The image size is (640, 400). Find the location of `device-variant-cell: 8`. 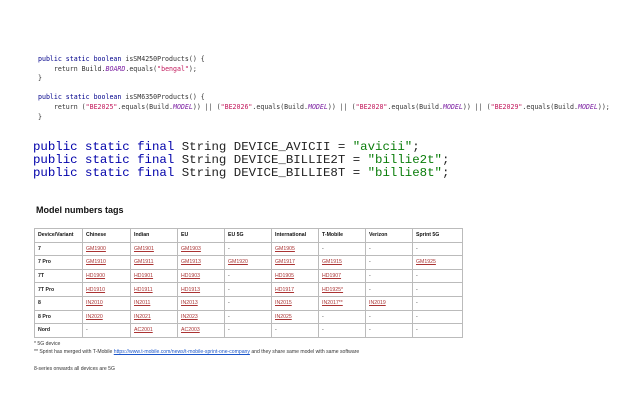

device-variant-cell: 8 is located at coordinates (58, 303).